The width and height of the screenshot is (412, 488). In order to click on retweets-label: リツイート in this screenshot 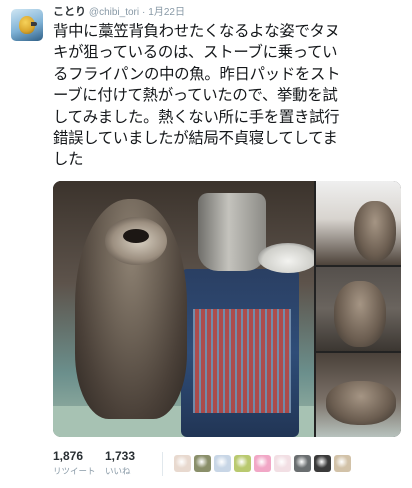, I will do `click(74, 471)`.